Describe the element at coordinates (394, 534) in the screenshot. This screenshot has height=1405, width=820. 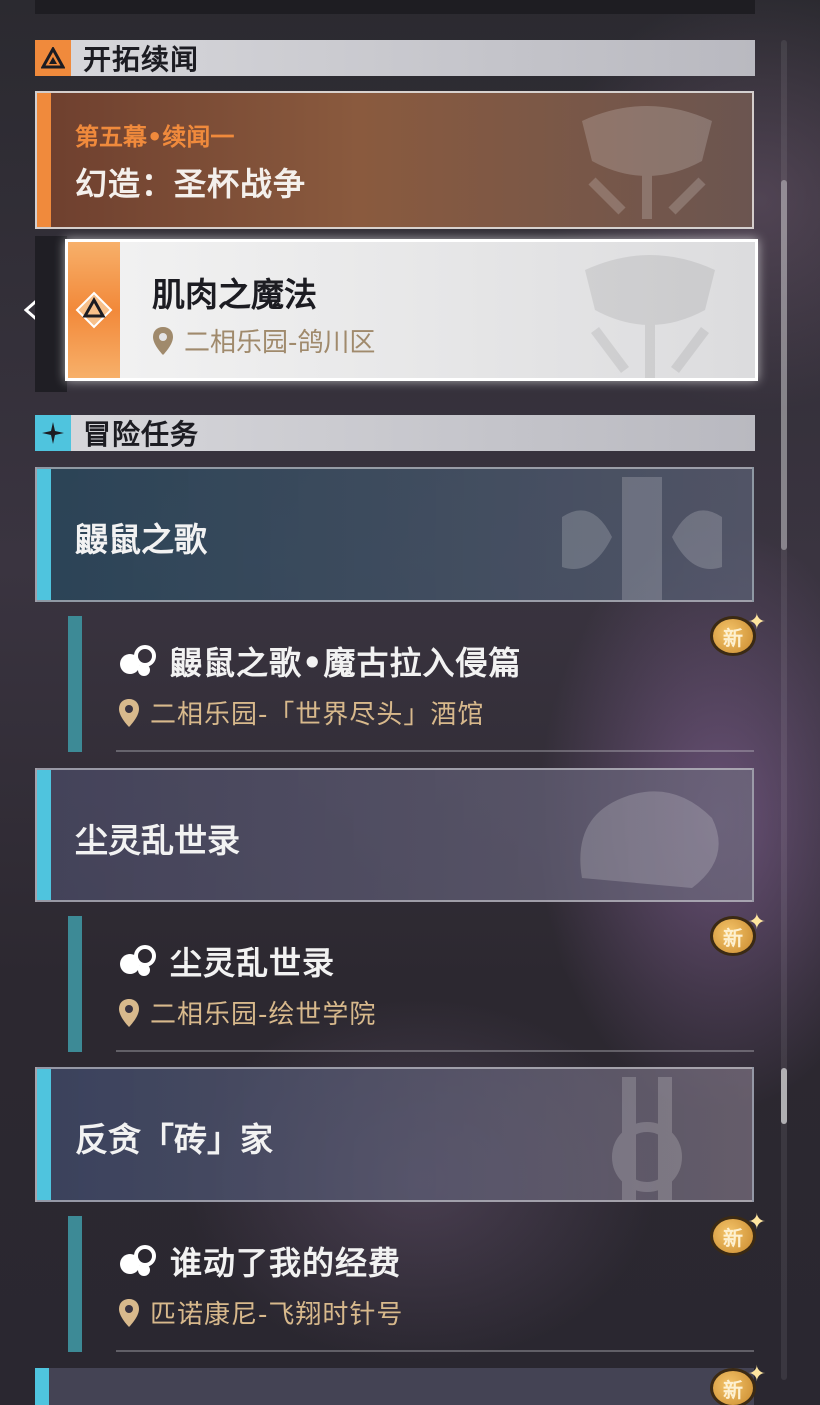
I see `adventure-group-card: 鼹鼠之歌` at that location.